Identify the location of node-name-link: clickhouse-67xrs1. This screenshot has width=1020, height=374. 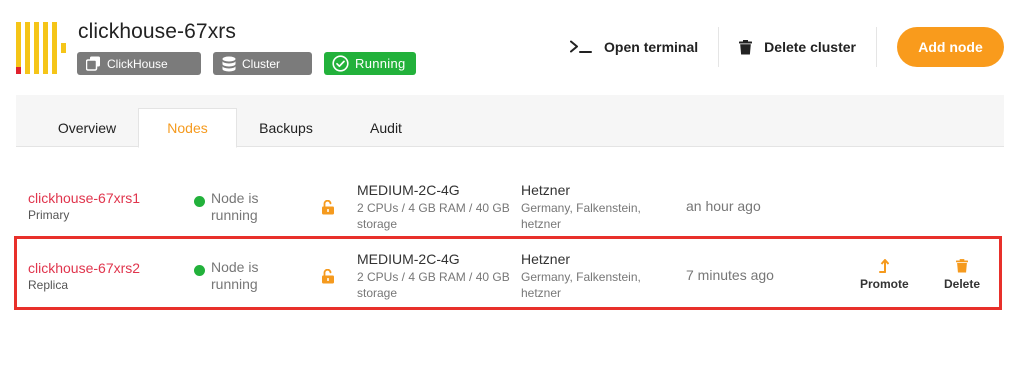
(84, 198).